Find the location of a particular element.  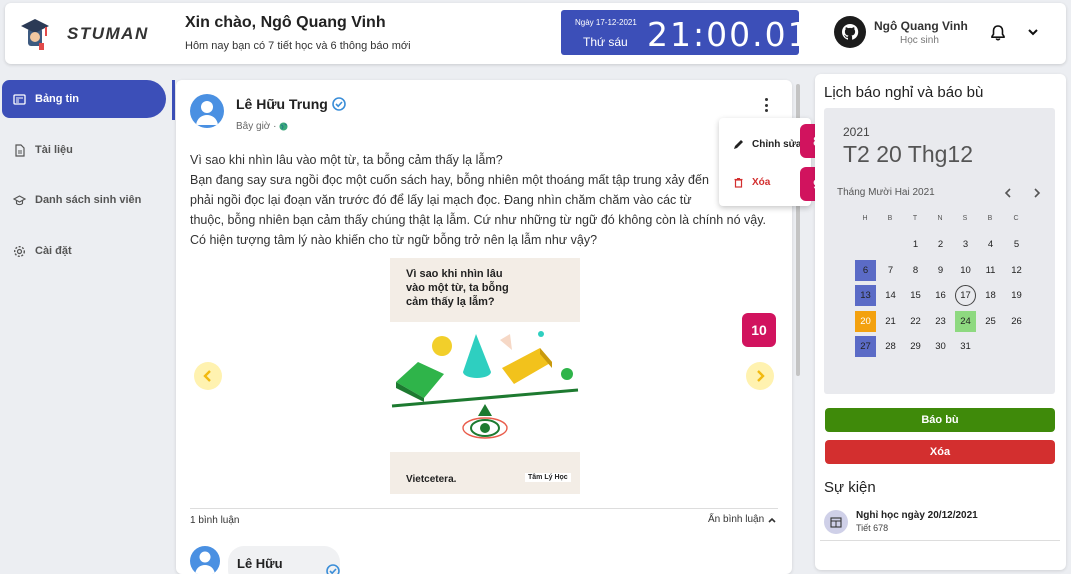

calendar-day: 24 is located at coordinates (965, 321).